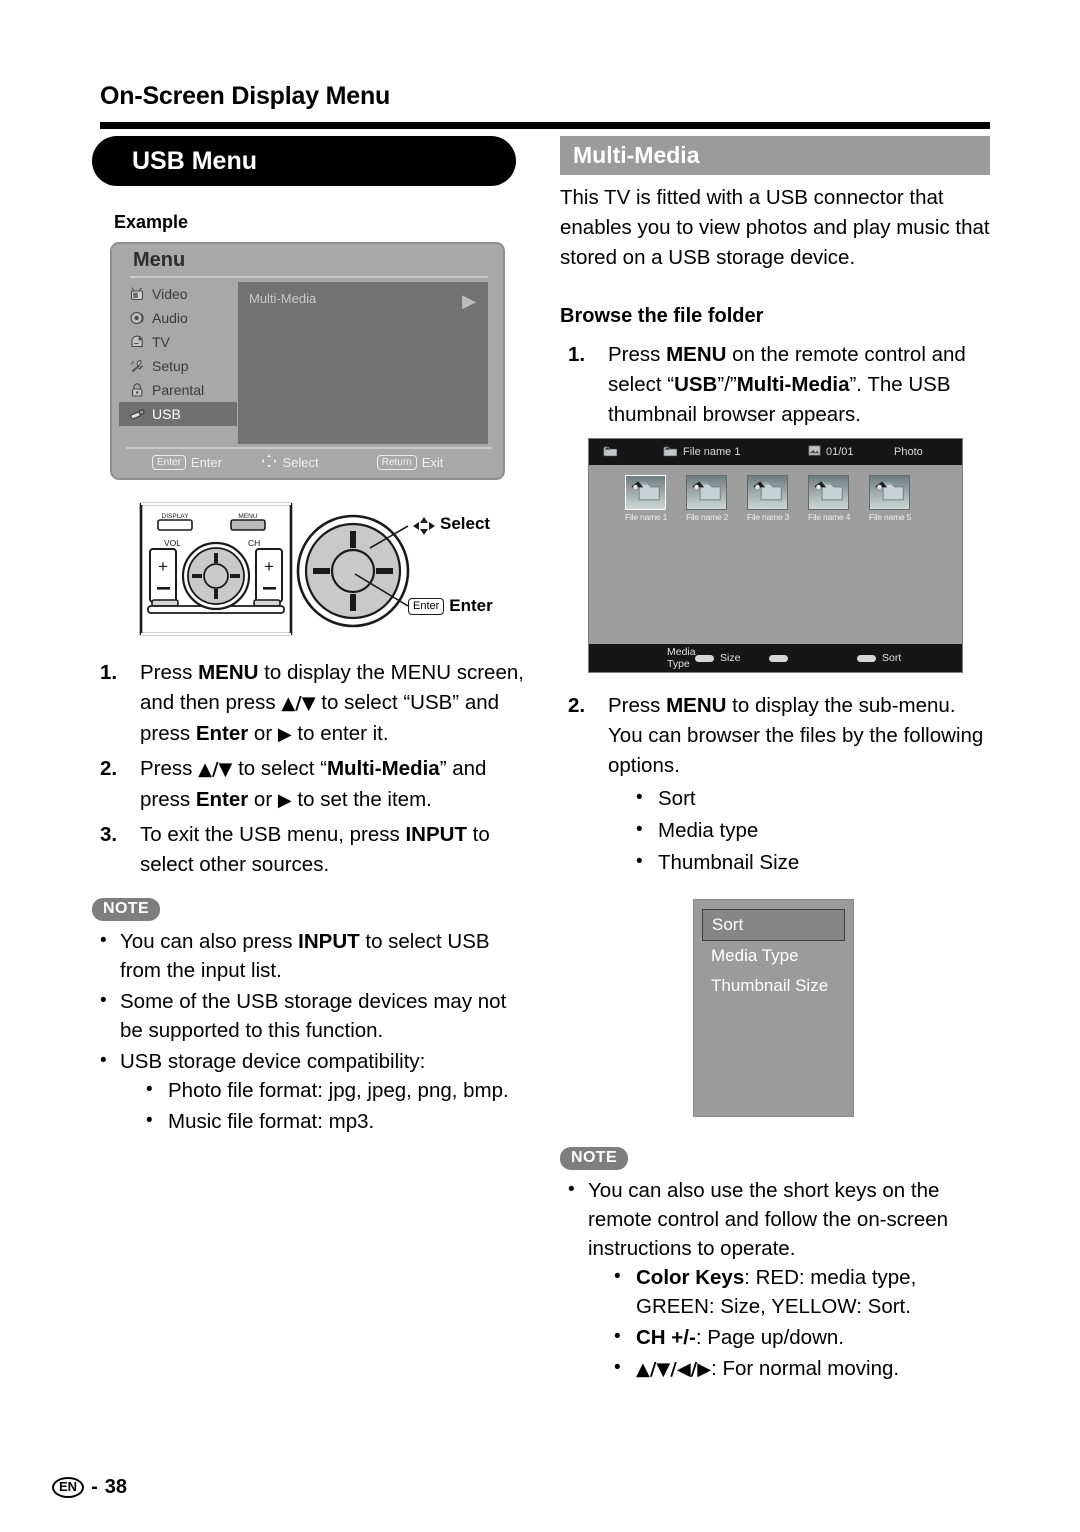  Describe the element at coordinates (773, 925) in the screenshot. I see `submenu-item-sort: Sort` at that location.